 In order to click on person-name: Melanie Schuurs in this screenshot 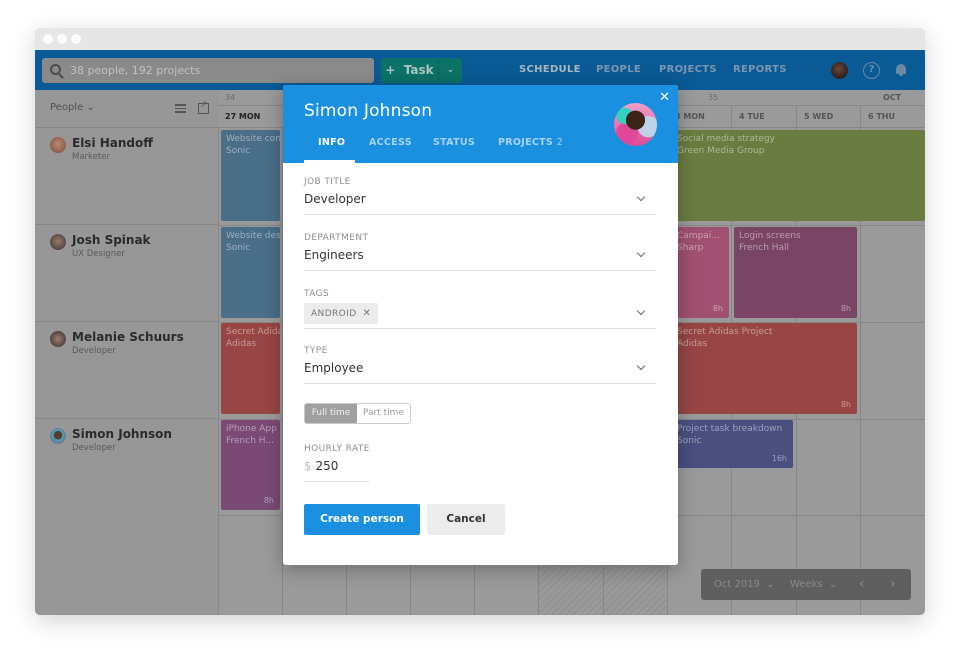, I will do `click(128, 337)`.